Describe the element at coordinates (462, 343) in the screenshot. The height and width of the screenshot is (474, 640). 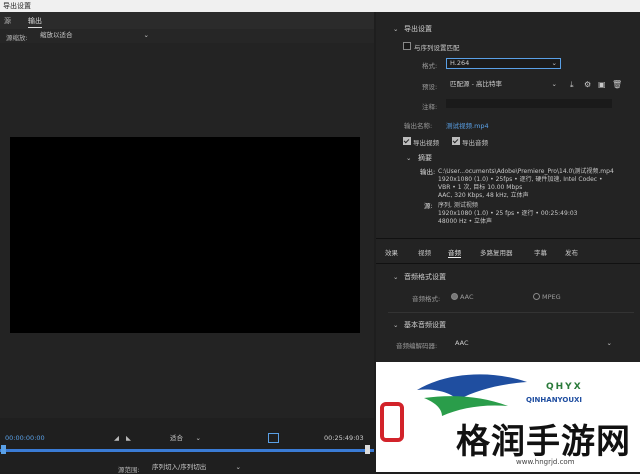
I see `audio-codec-value: AAC` at that location.